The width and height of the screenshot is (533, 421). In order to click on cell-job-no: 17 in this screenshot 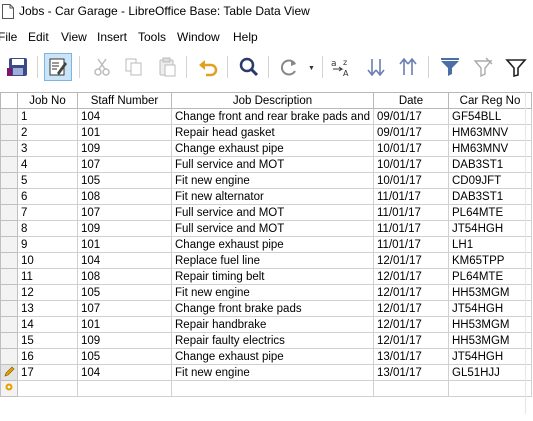, I will do `click(47, 372)`.